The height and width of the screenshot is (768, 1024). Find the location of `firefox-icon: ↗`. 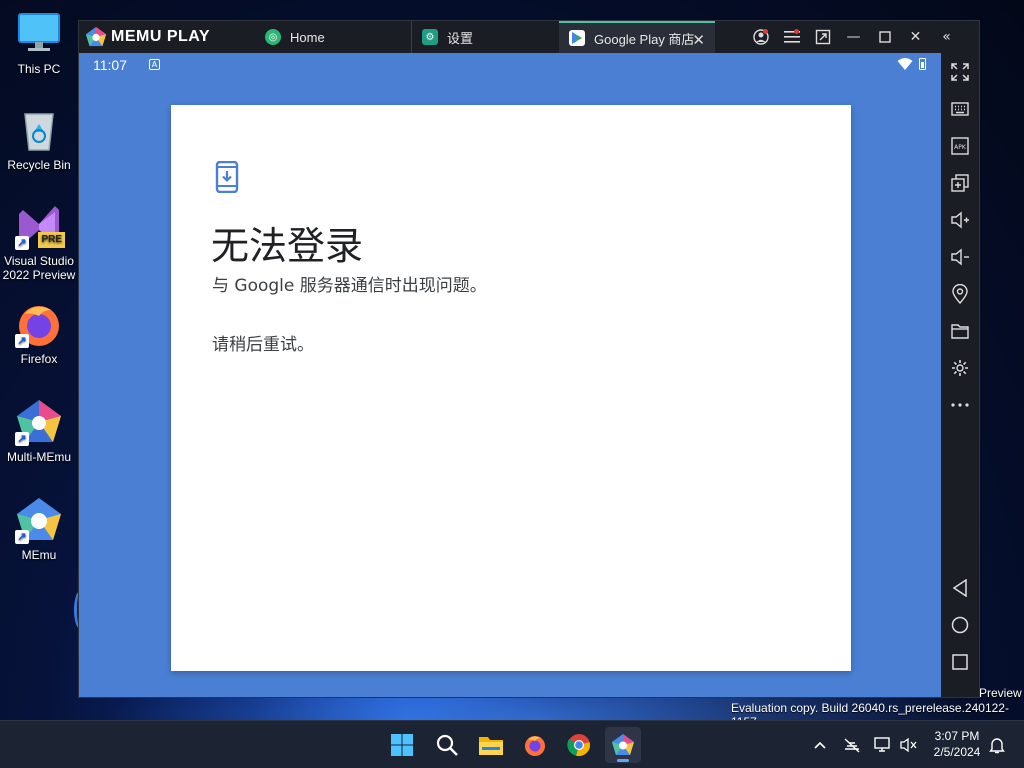

firefox-icon: ↗ is located at coordinates (39, 324).